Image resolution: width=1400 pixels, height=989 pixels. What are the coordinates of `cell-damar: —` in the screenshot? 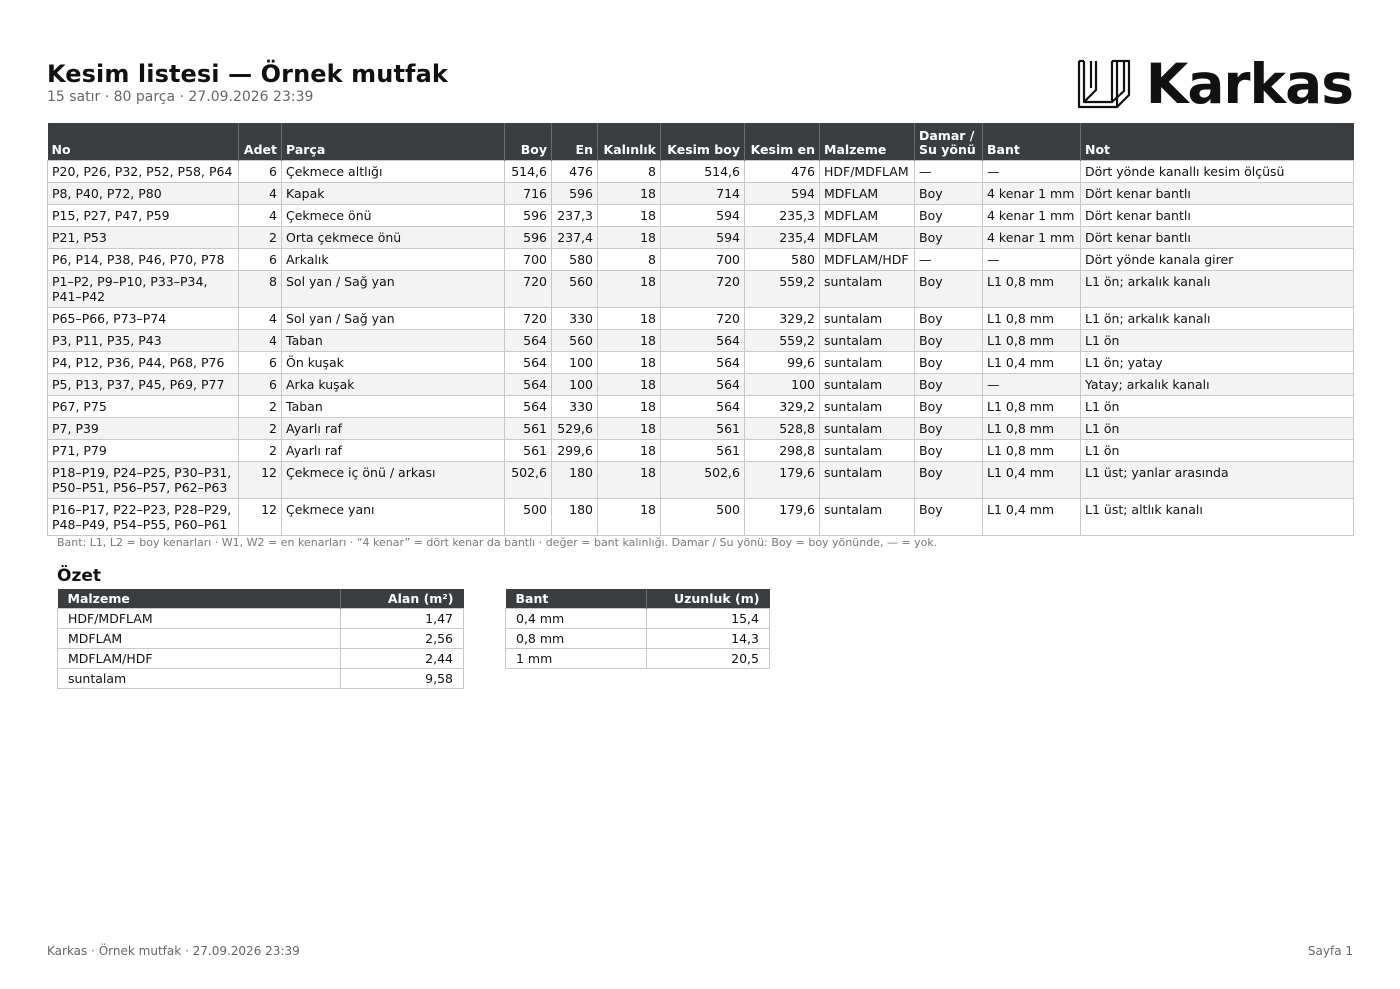 It's located at (948, 171).